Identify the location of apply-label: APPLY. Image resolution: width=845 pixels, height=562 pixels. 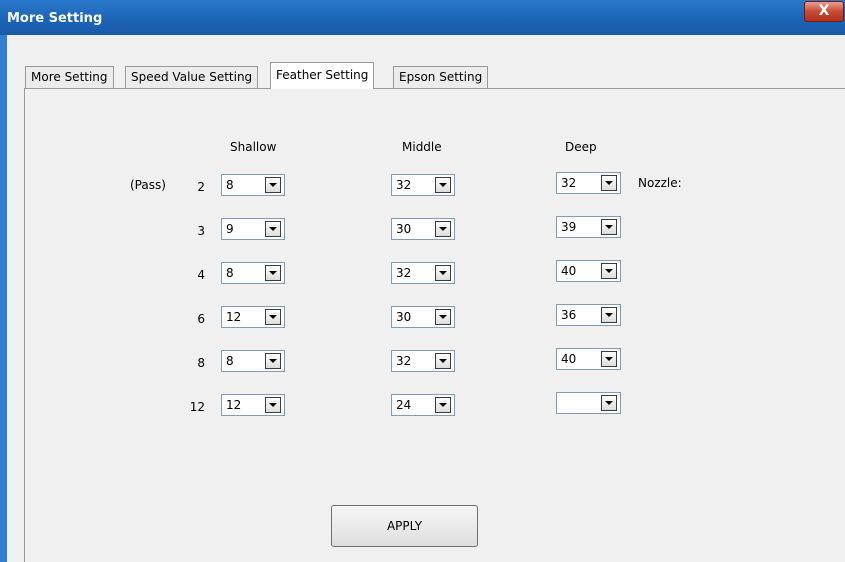
(404, 526).